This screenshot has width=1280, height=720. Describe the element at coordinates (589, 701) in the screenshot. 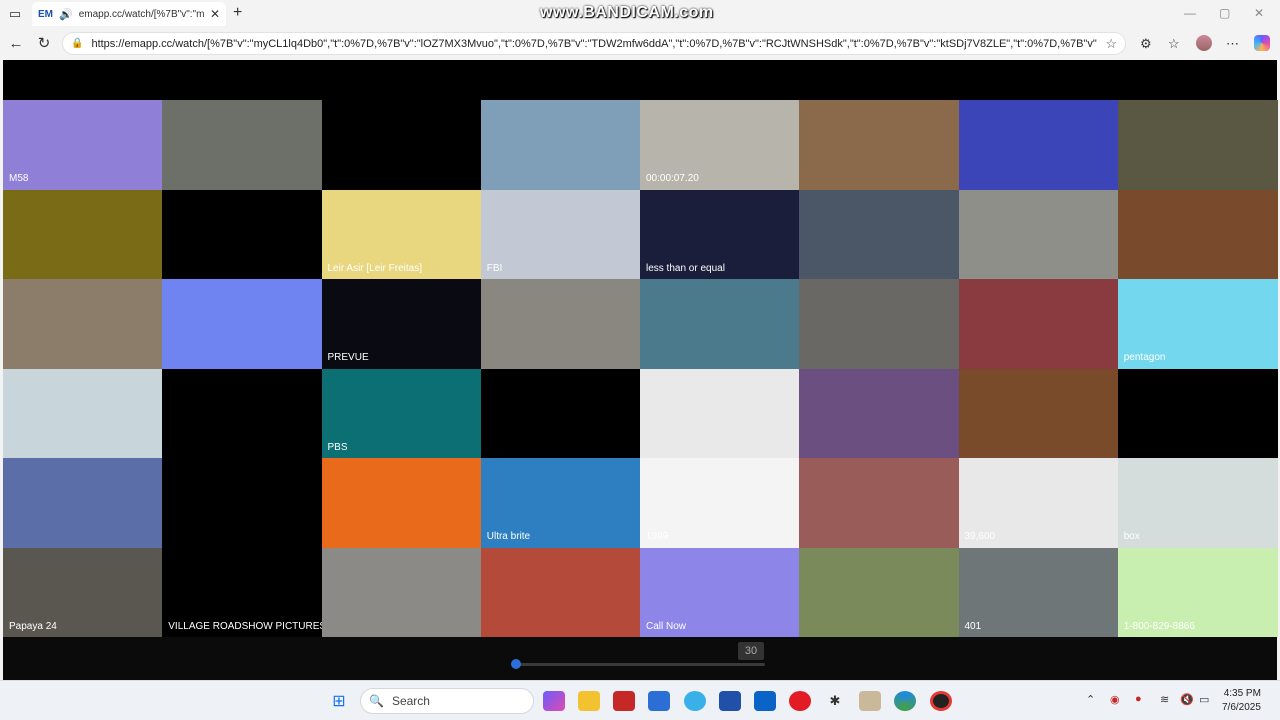

I see `file-explorer-icon` at that location.